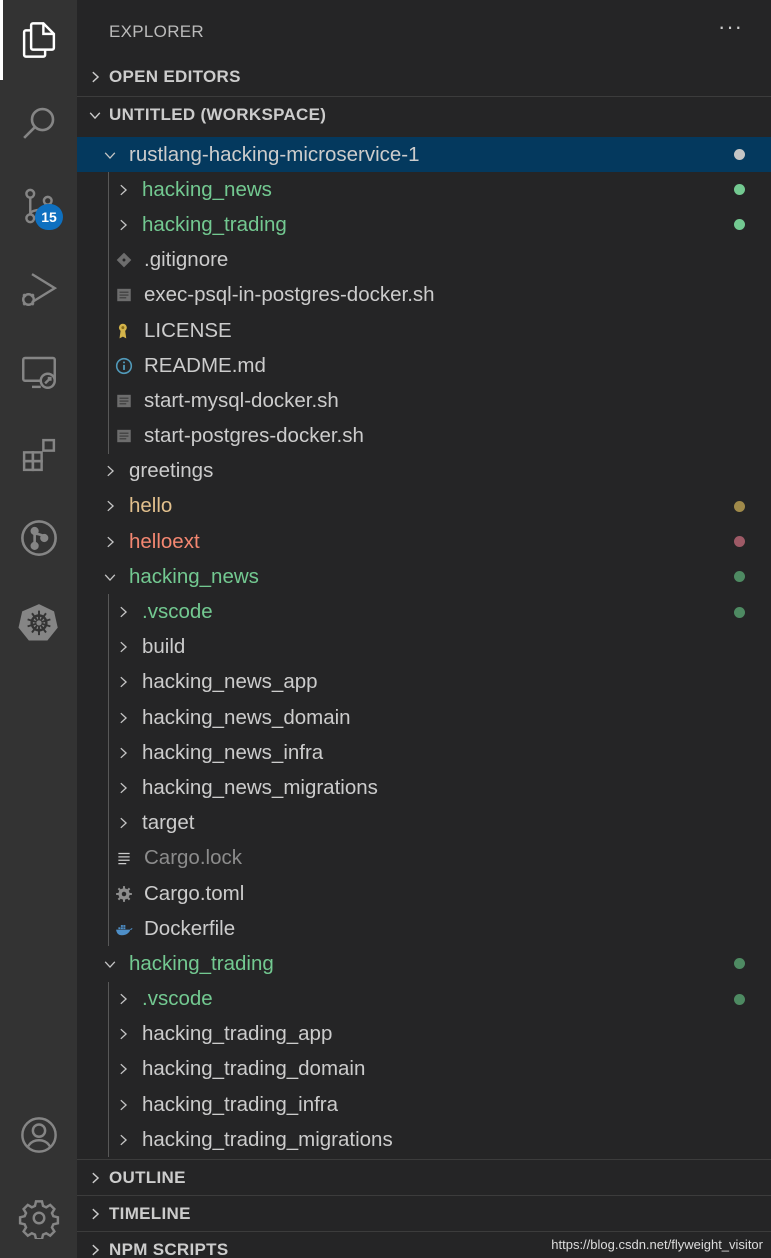 Image resolution: width=771 pixels, height=1258 pixels. Describe the element at coordinates (274, 154) in the screenshot. I see `tree-item-label: rustlang-hacking-microservice-1` at that location.